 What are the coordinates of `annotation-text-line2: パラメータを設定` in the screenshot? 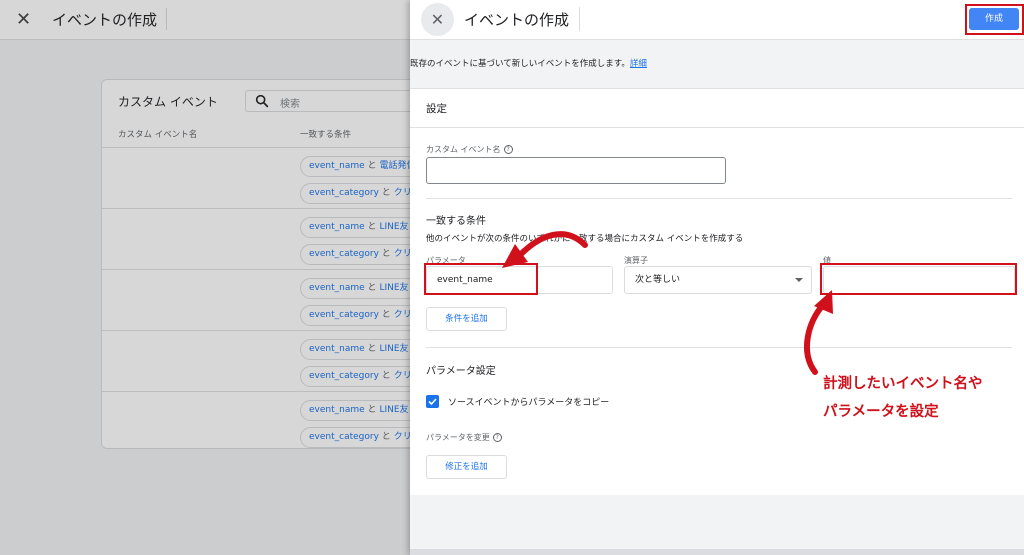 It's located at (881, 412).